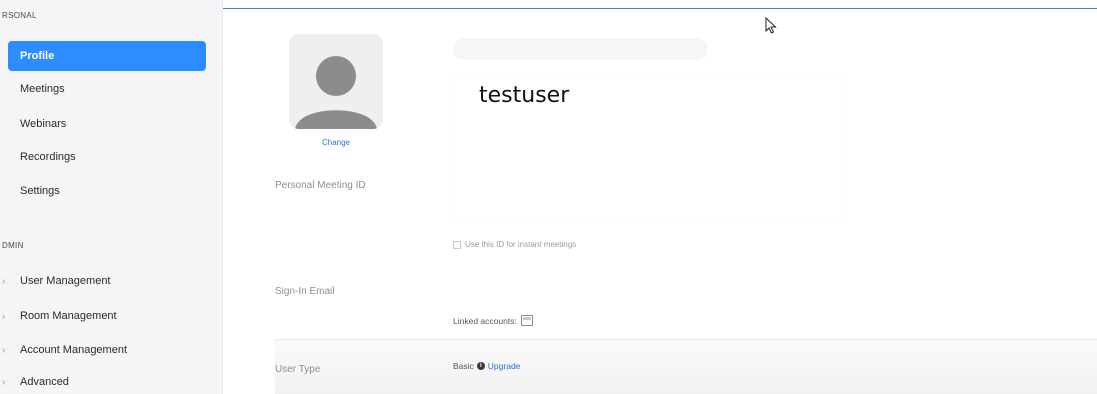 The height and width of the screenshot is (394, 1097). Describe the element at coordinates (42, 89) in the screenshot. I see `sidebar-item-label: Meetings` at that location.